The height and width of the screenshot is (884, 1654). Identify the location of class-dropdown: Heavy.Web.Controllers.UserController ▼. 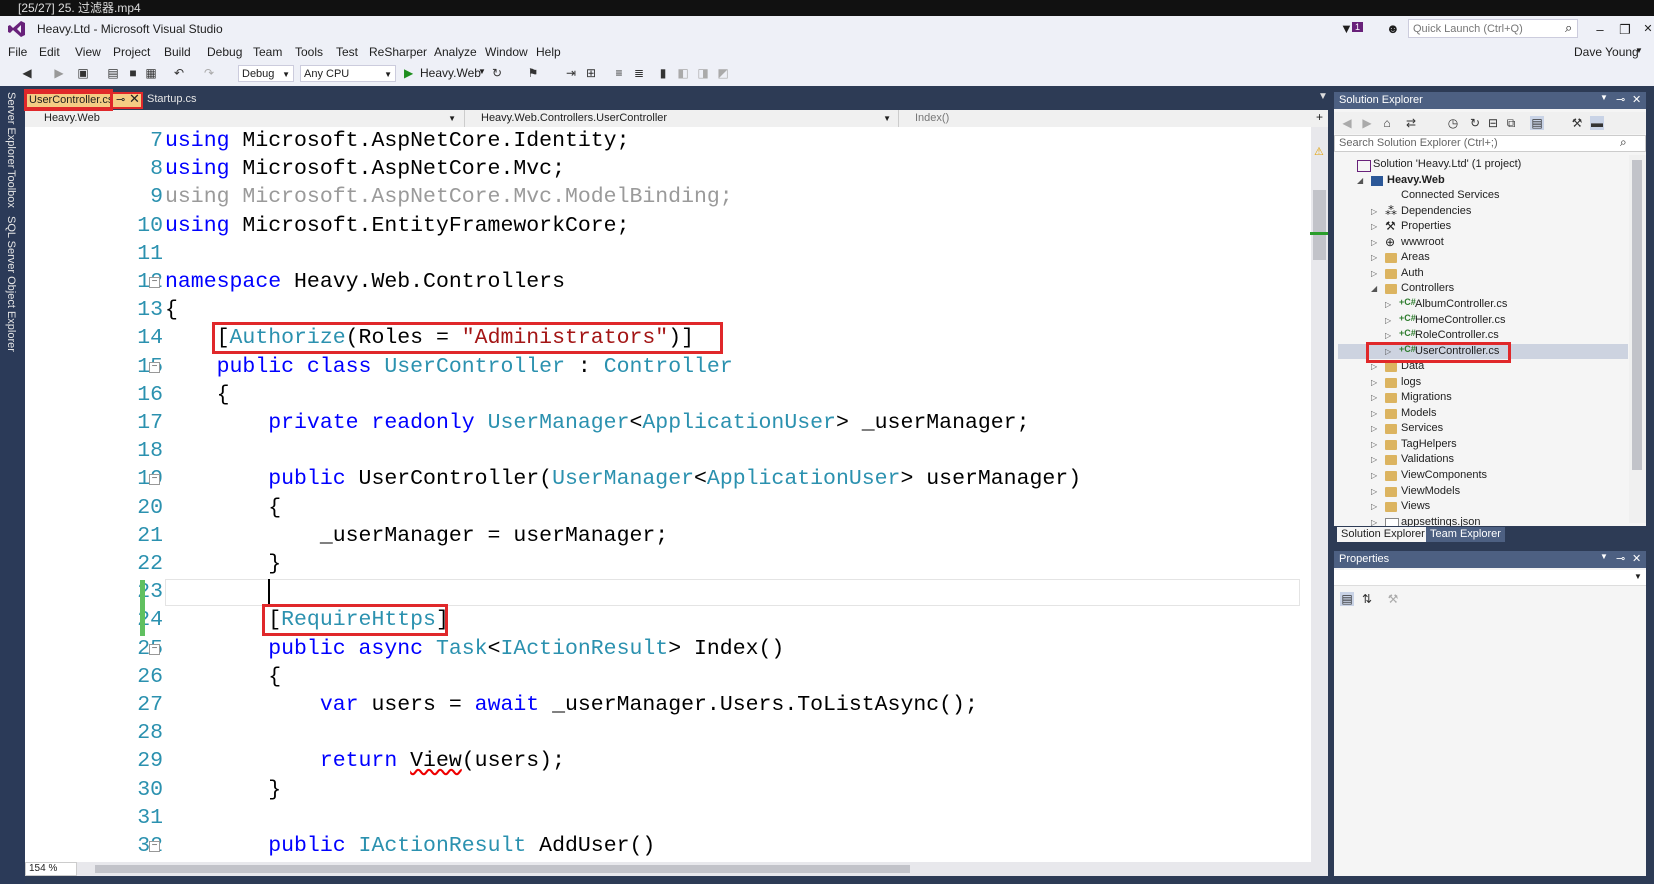
(679, 118).